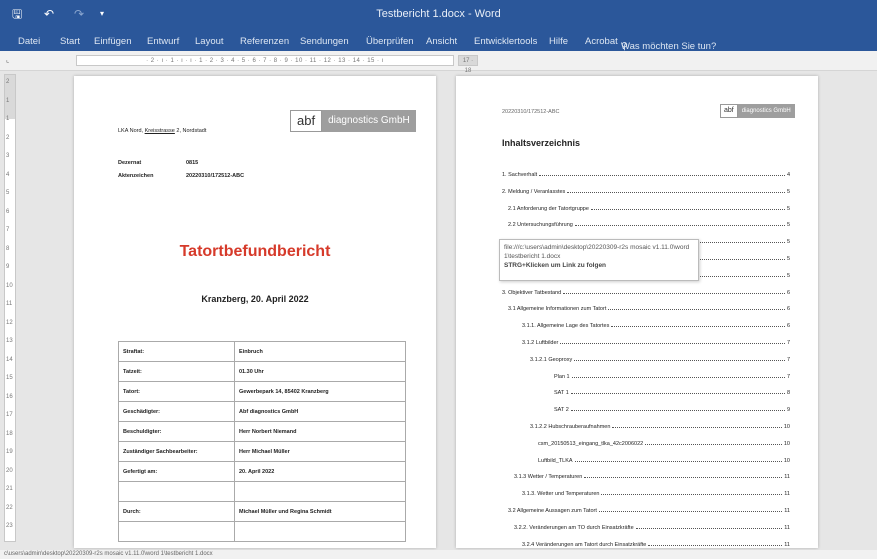 The width and height of the screenshot is (877, 559). I want to click on table-cell-value: Michael Müller und Regina Schmidt, so click(320, 511).